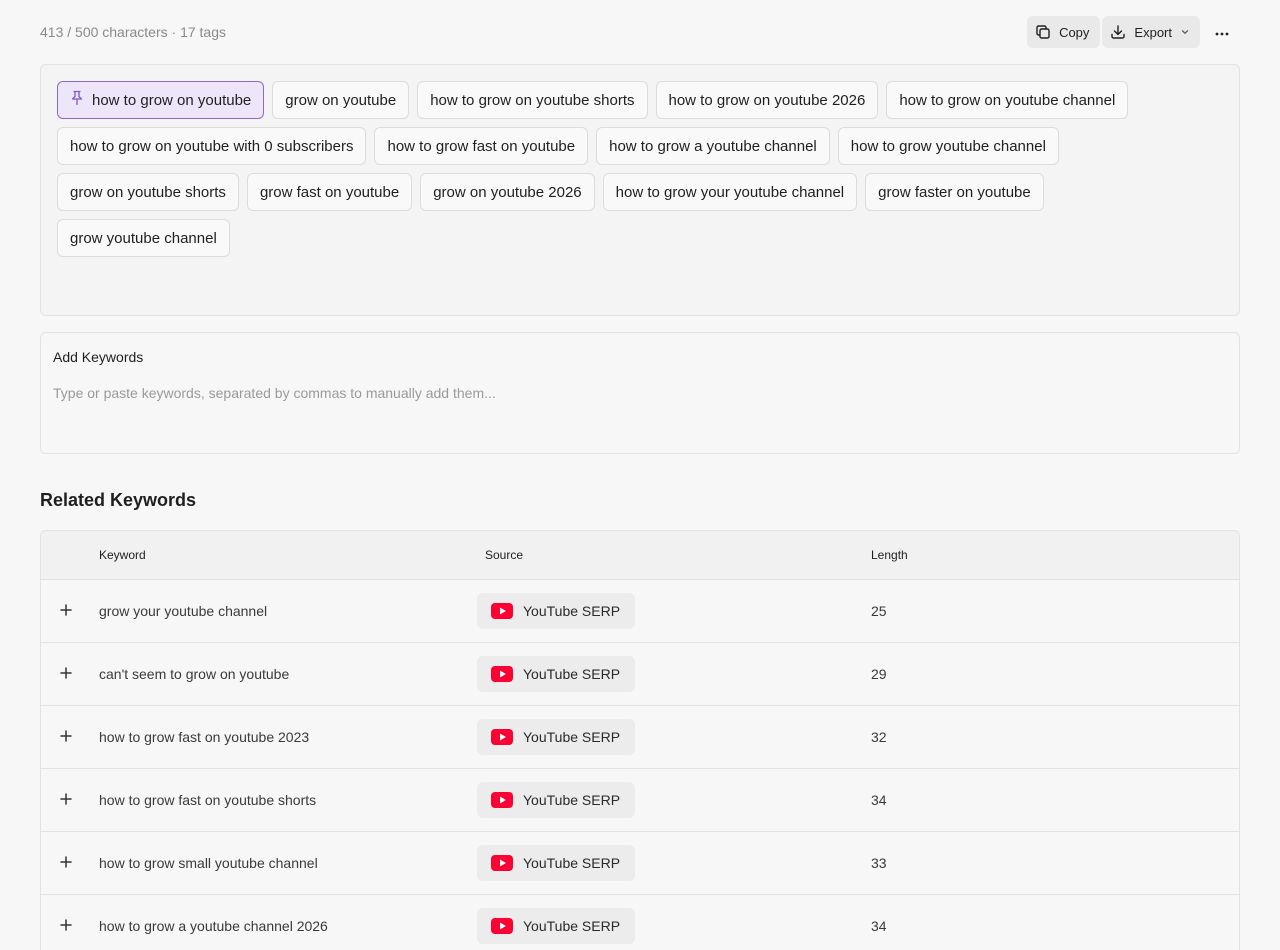  Describe the element at coordinates (481, 146) in the screenshot. I see `tag: how to grow fast on youtube` at that location.